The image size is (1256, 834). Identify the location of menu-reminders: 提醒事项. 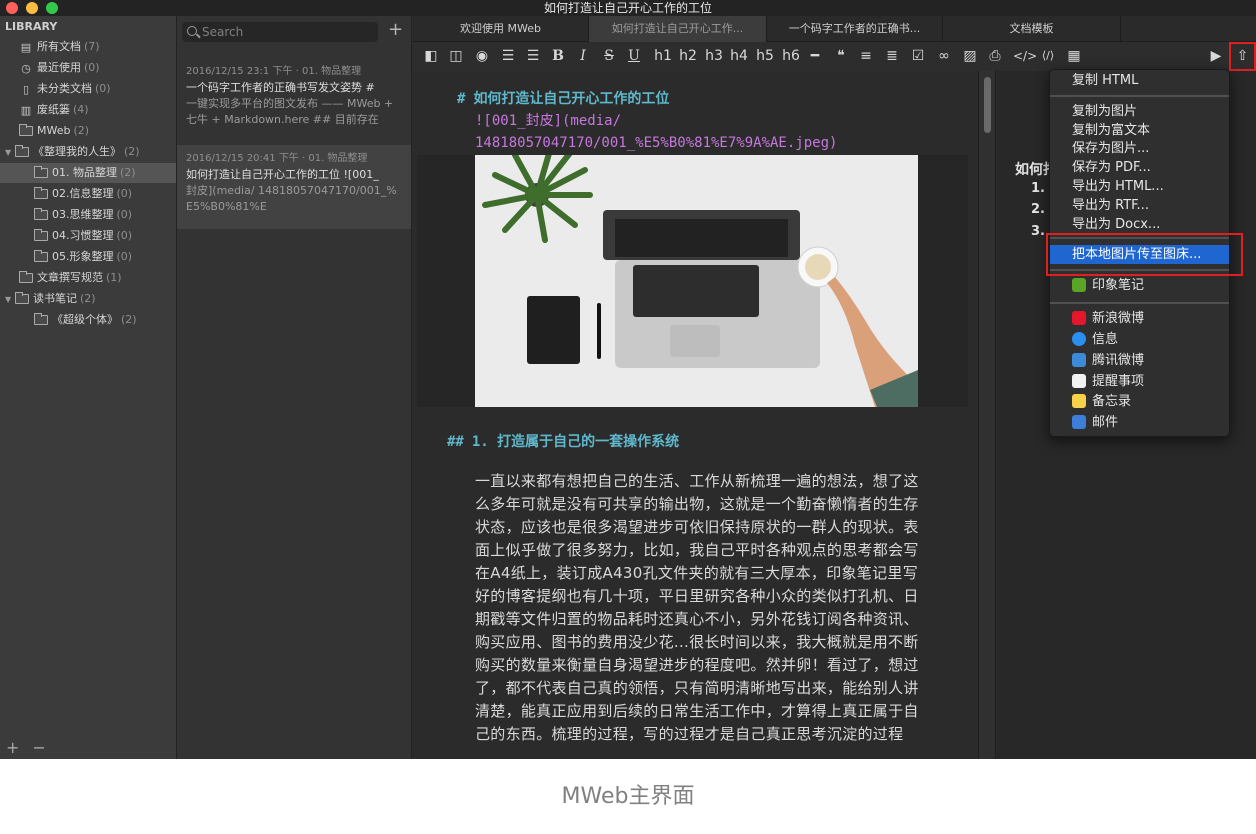
(1139, 381).